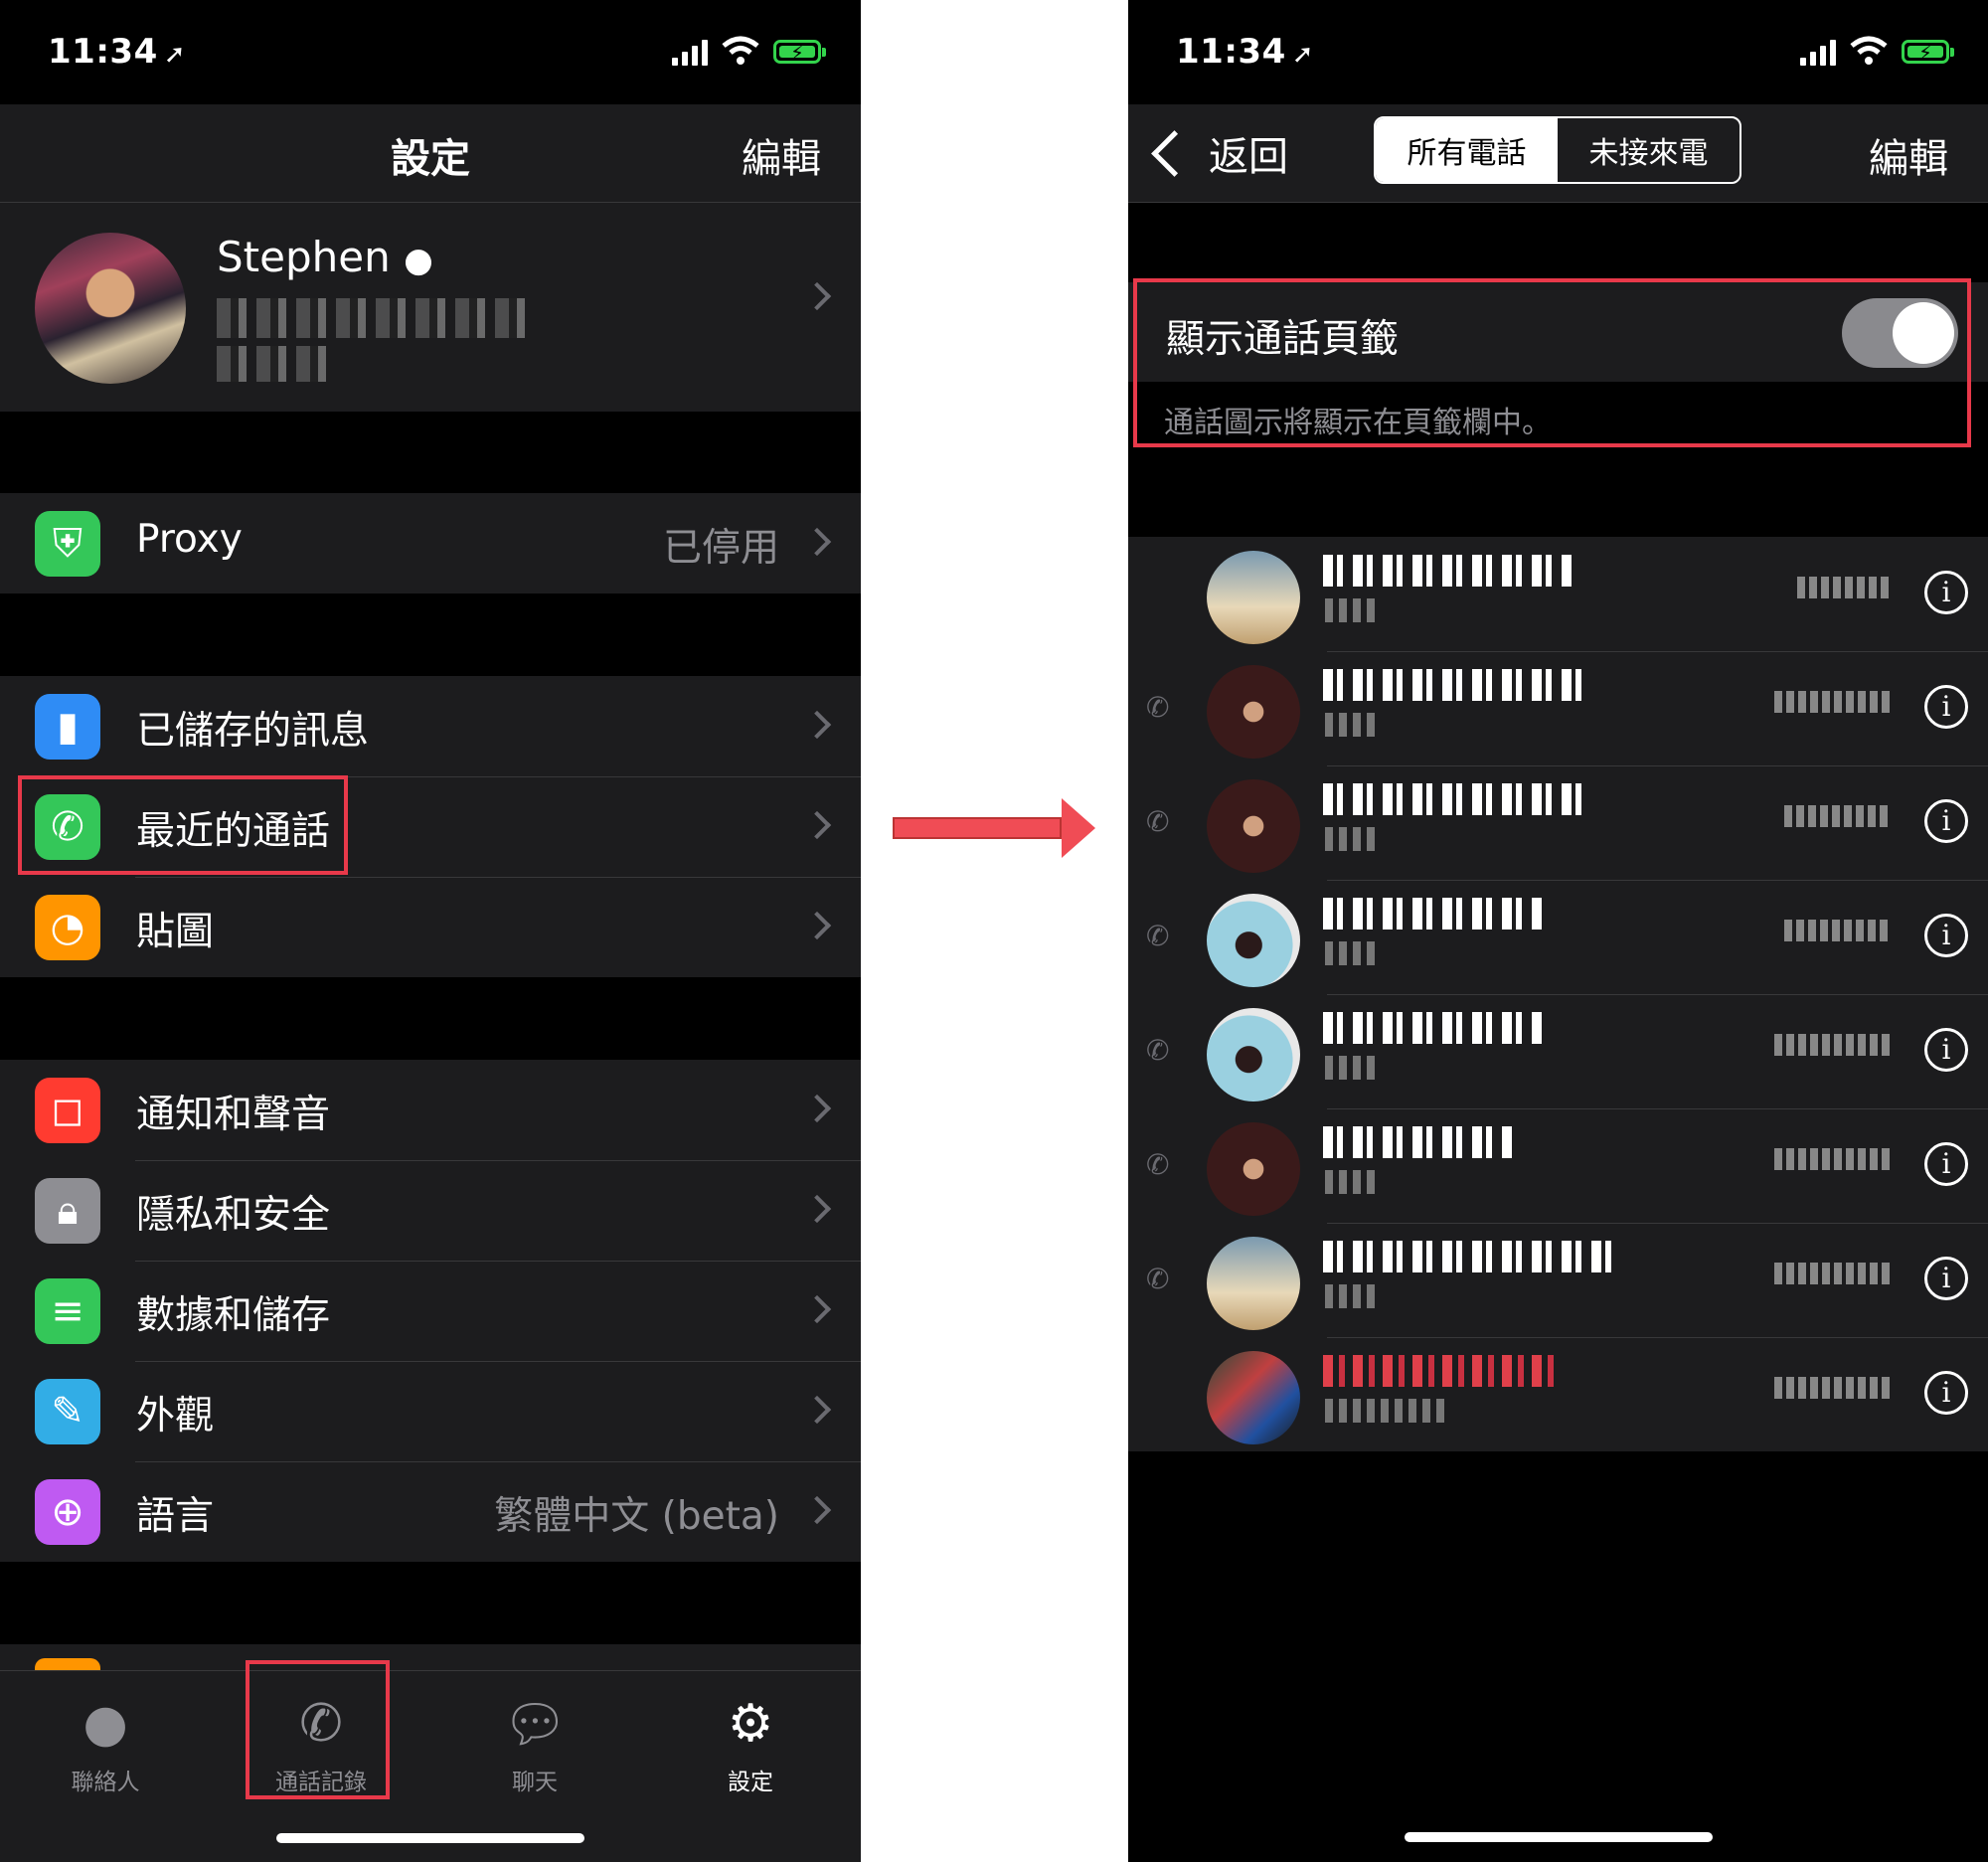 This screenshot has height=1862, width=1988. What do you see at coordinates (430, 1411) in the screenshot?
I see `appearance-row: ✎ 外觀` at bounding box center [430, 1411].